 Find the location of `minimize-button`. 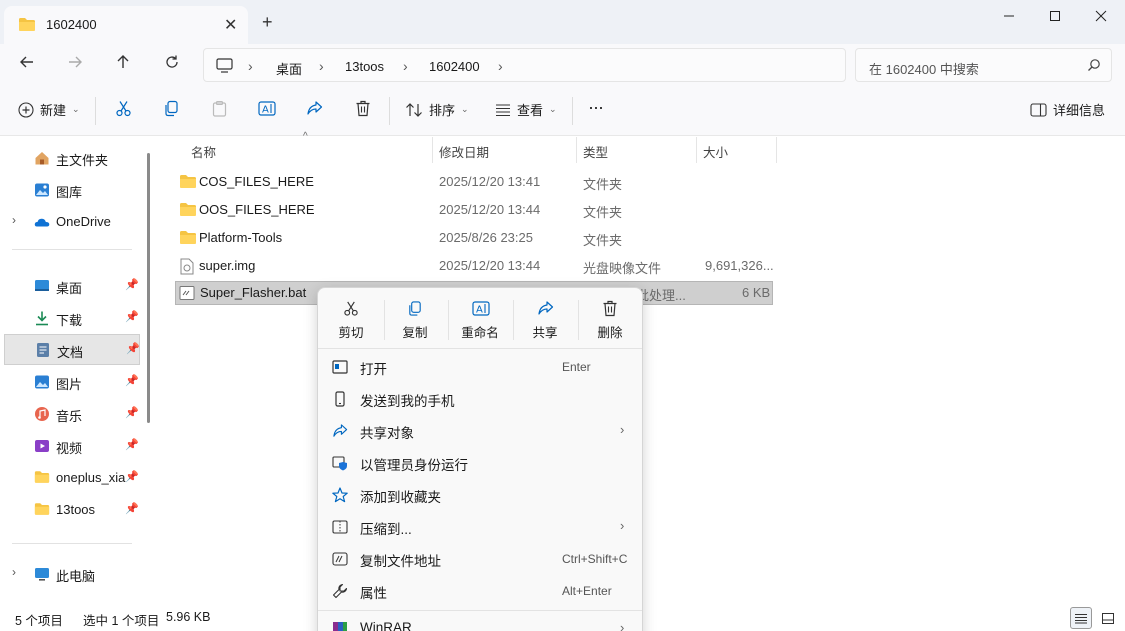

minimize-button is located at coordinates (1009, 16).